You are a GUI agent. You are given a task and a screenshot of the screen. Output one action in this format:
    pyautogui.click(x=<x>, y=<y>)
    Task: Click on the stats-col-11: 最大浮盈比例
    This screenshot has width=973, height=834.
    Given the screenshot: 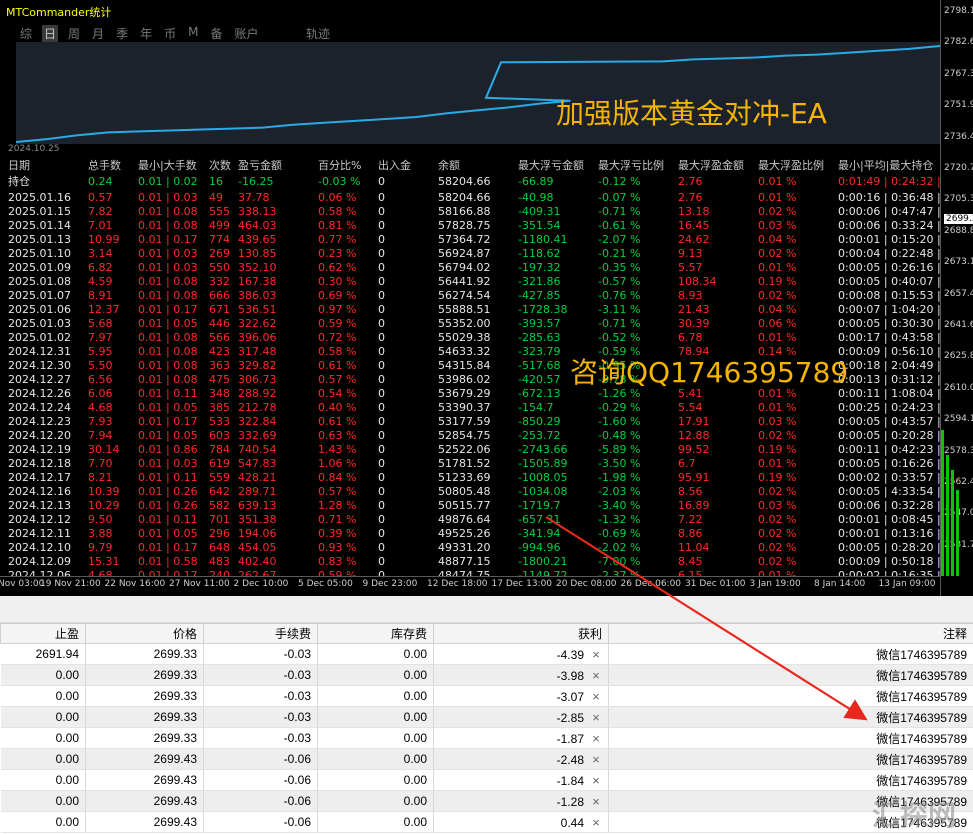 What is the action you would take?
    pyautogui.click(x=791, y=165)
    